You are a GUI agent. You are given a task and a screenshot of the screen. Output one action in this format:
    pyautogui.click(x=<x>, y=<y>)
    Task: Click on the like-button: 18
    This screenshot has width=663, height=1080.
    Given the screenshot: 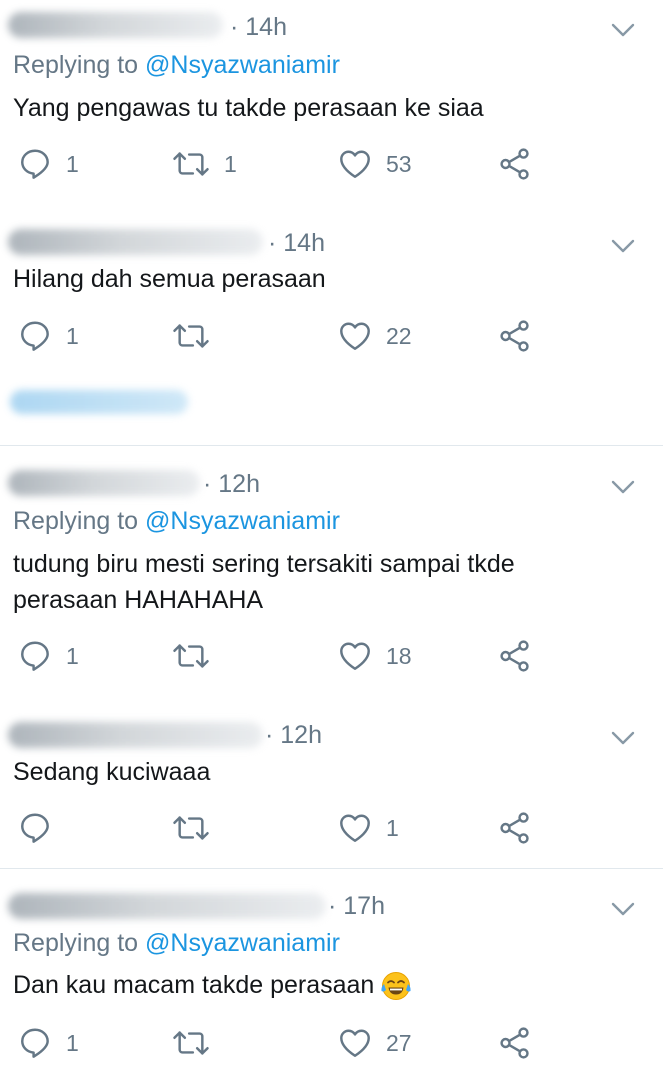 What is the action you would take?
    pyautogui.click(x=375, y=656)
    